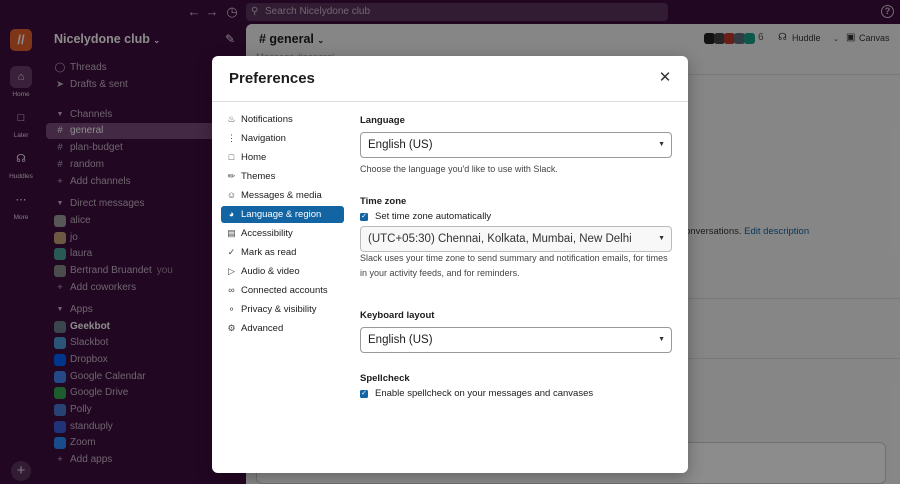 The image size is (900, 484). I want to click on accessibility-icon: ▤, so click(231, 233).